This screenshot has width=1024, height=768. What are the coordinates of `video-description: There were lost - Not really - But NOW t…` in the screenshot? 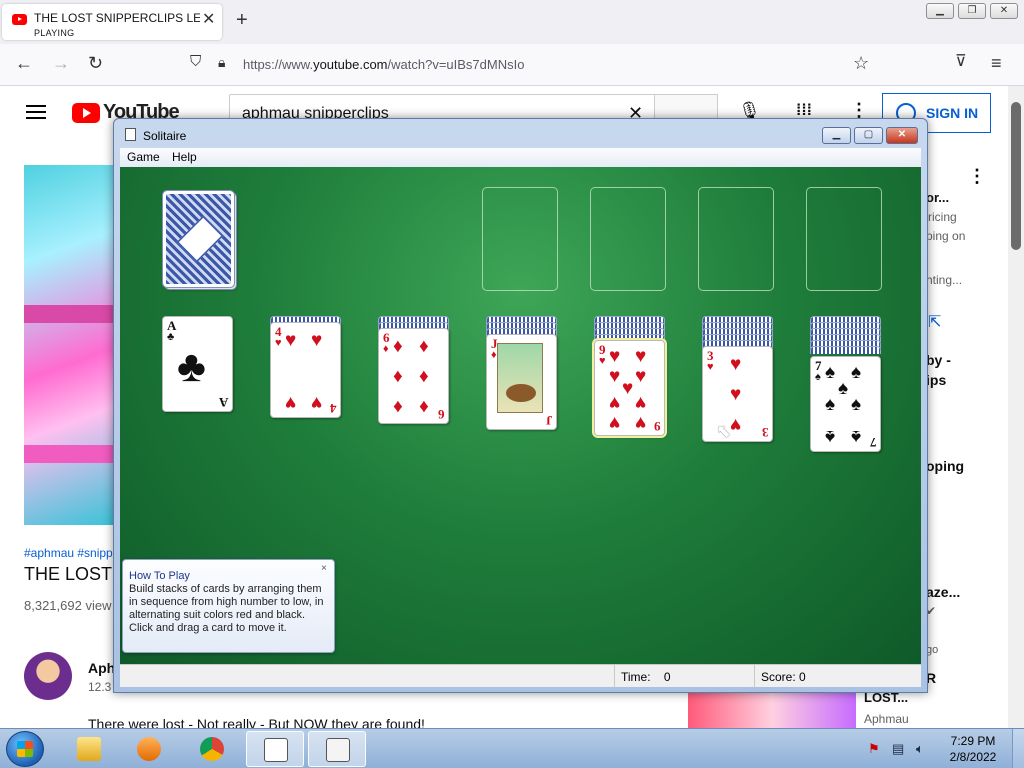 It's located at (256, 722).